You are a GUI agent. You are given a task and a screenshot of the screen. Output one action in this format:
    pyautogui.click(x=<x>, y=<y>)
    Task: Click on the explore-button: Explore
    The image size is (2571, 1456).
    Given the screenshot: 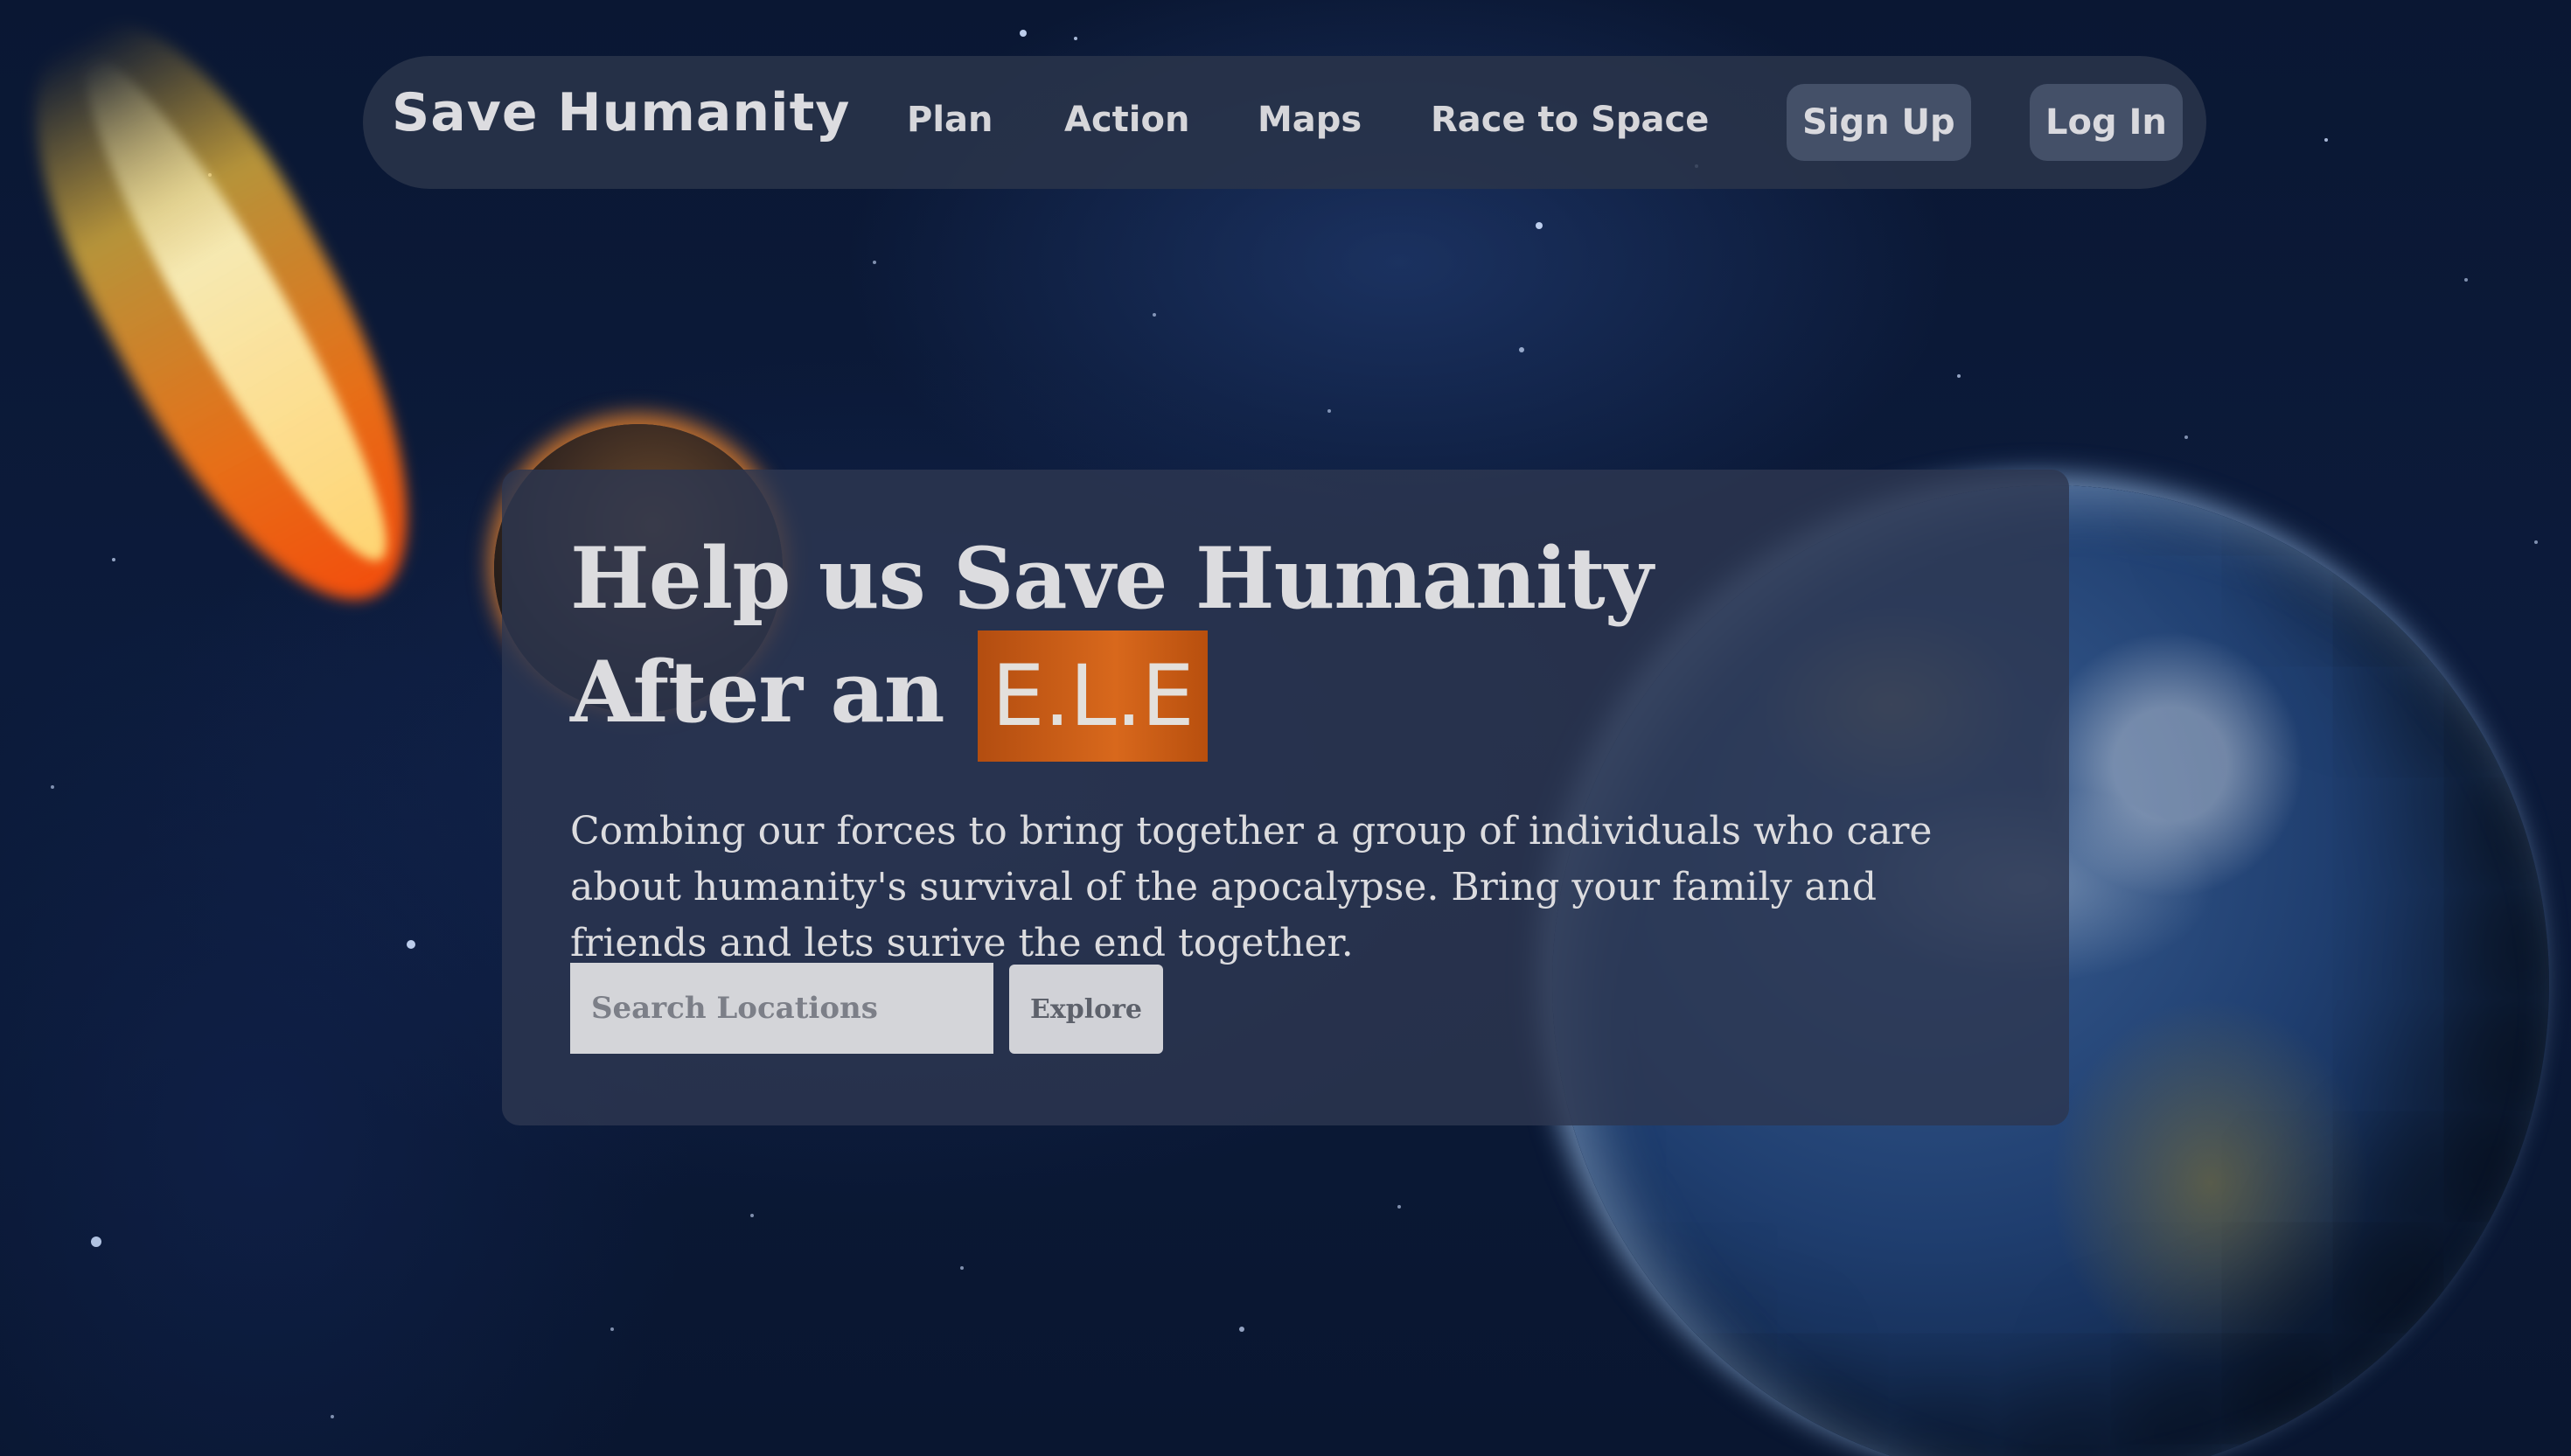 What is the action you would take?
    pyautogui.click(x=1086, y=1009)
    